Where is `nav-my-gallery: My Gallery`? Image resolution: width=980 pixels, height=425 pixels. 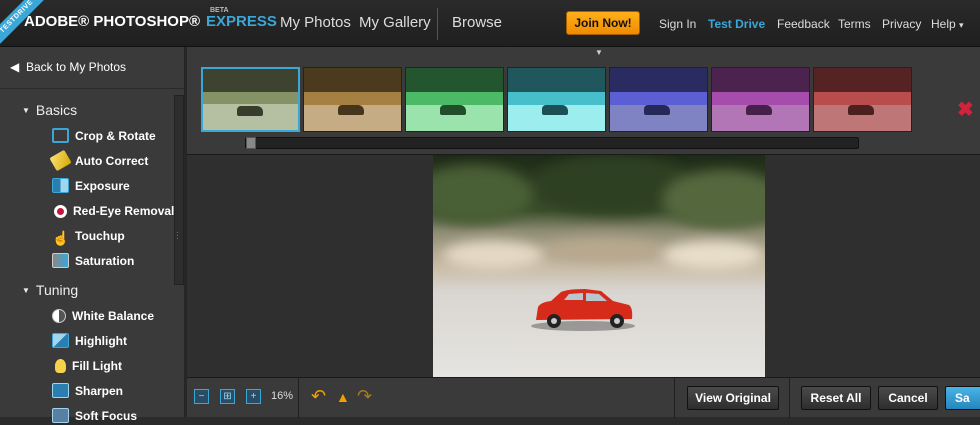
nav-my-gallery: My Gallery is located at coordinates (395, 22).